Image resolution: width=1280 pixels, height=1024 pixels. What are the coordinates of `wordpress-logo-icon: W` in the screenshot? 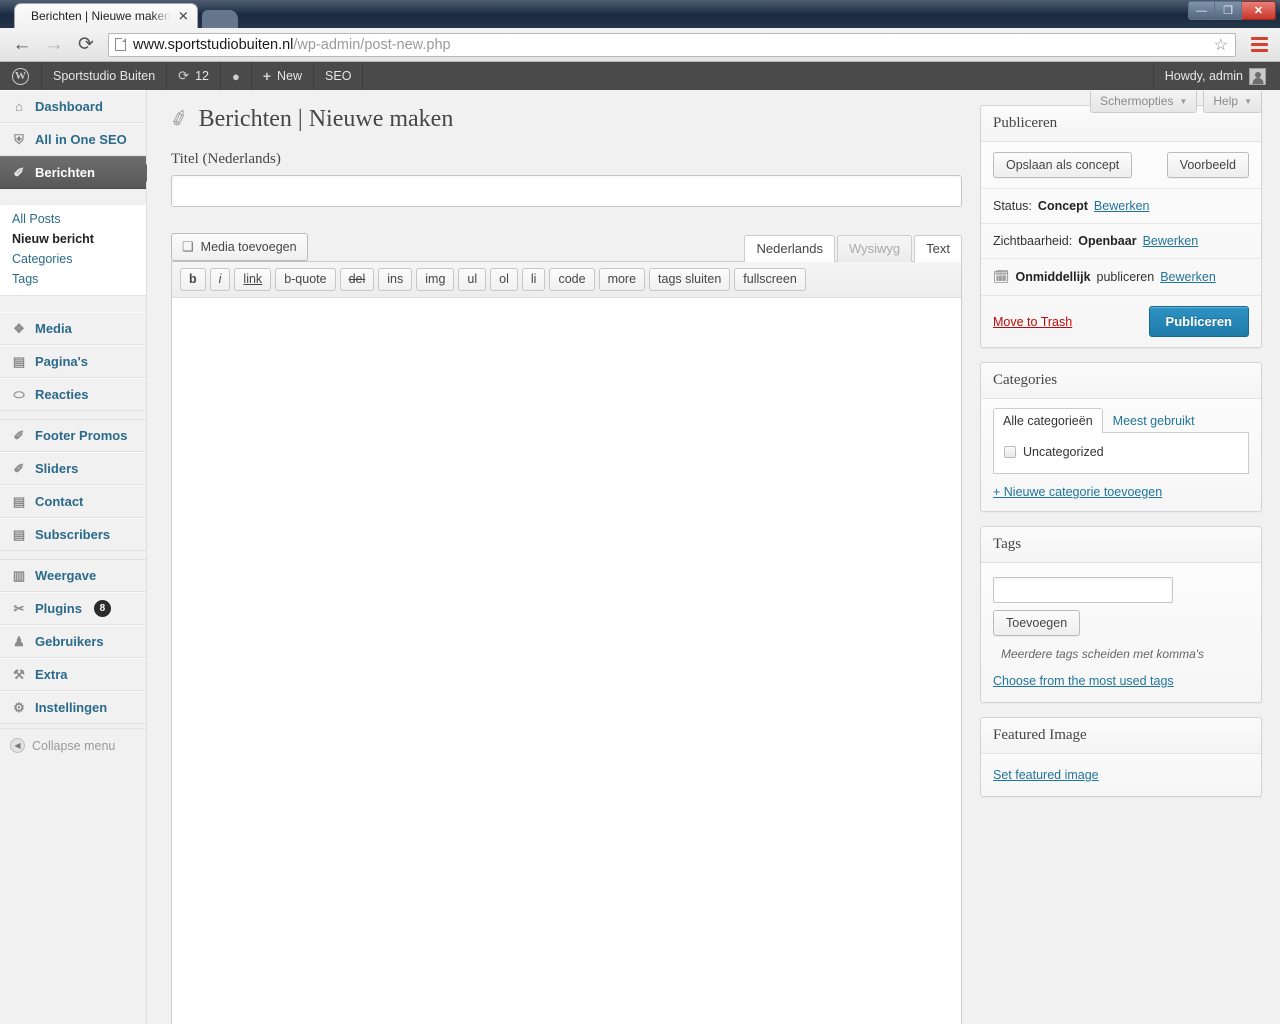 It's located at (20, 76).